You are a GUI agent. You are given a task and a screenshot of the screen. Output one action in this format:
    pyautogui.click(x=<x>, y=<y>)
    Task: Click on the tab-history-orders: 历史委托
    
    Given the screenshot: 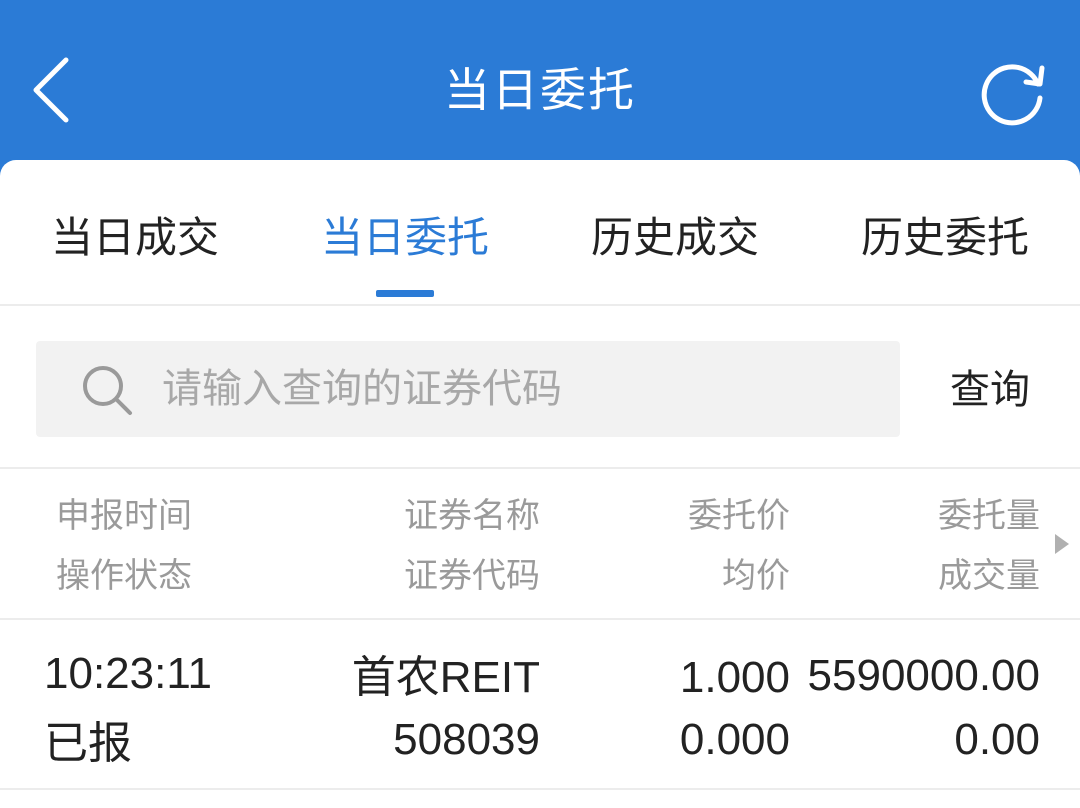 What is the action you would take?
    pyautogui.click(x=945, y=238)
    